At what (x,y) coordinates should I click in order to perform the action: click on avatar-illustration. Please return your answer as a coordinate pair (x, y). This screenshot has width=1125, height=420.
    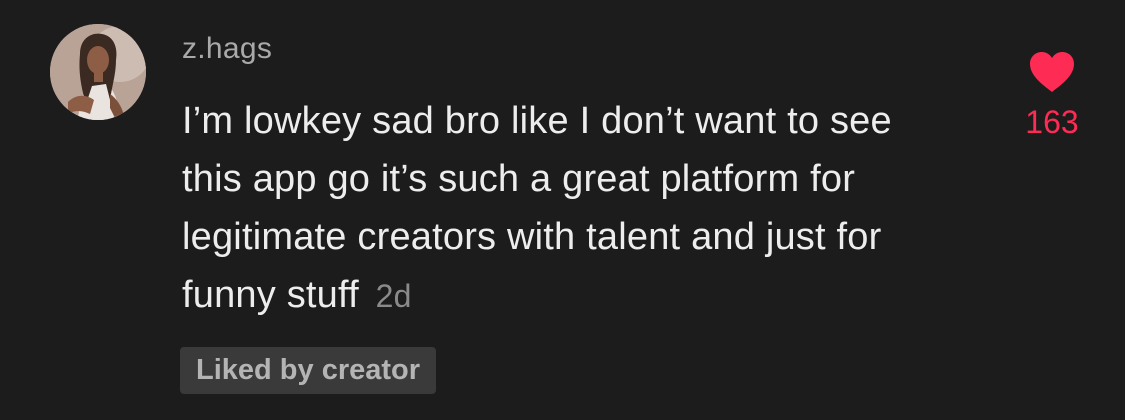
    Looking at the image, I should click on (98, 72).